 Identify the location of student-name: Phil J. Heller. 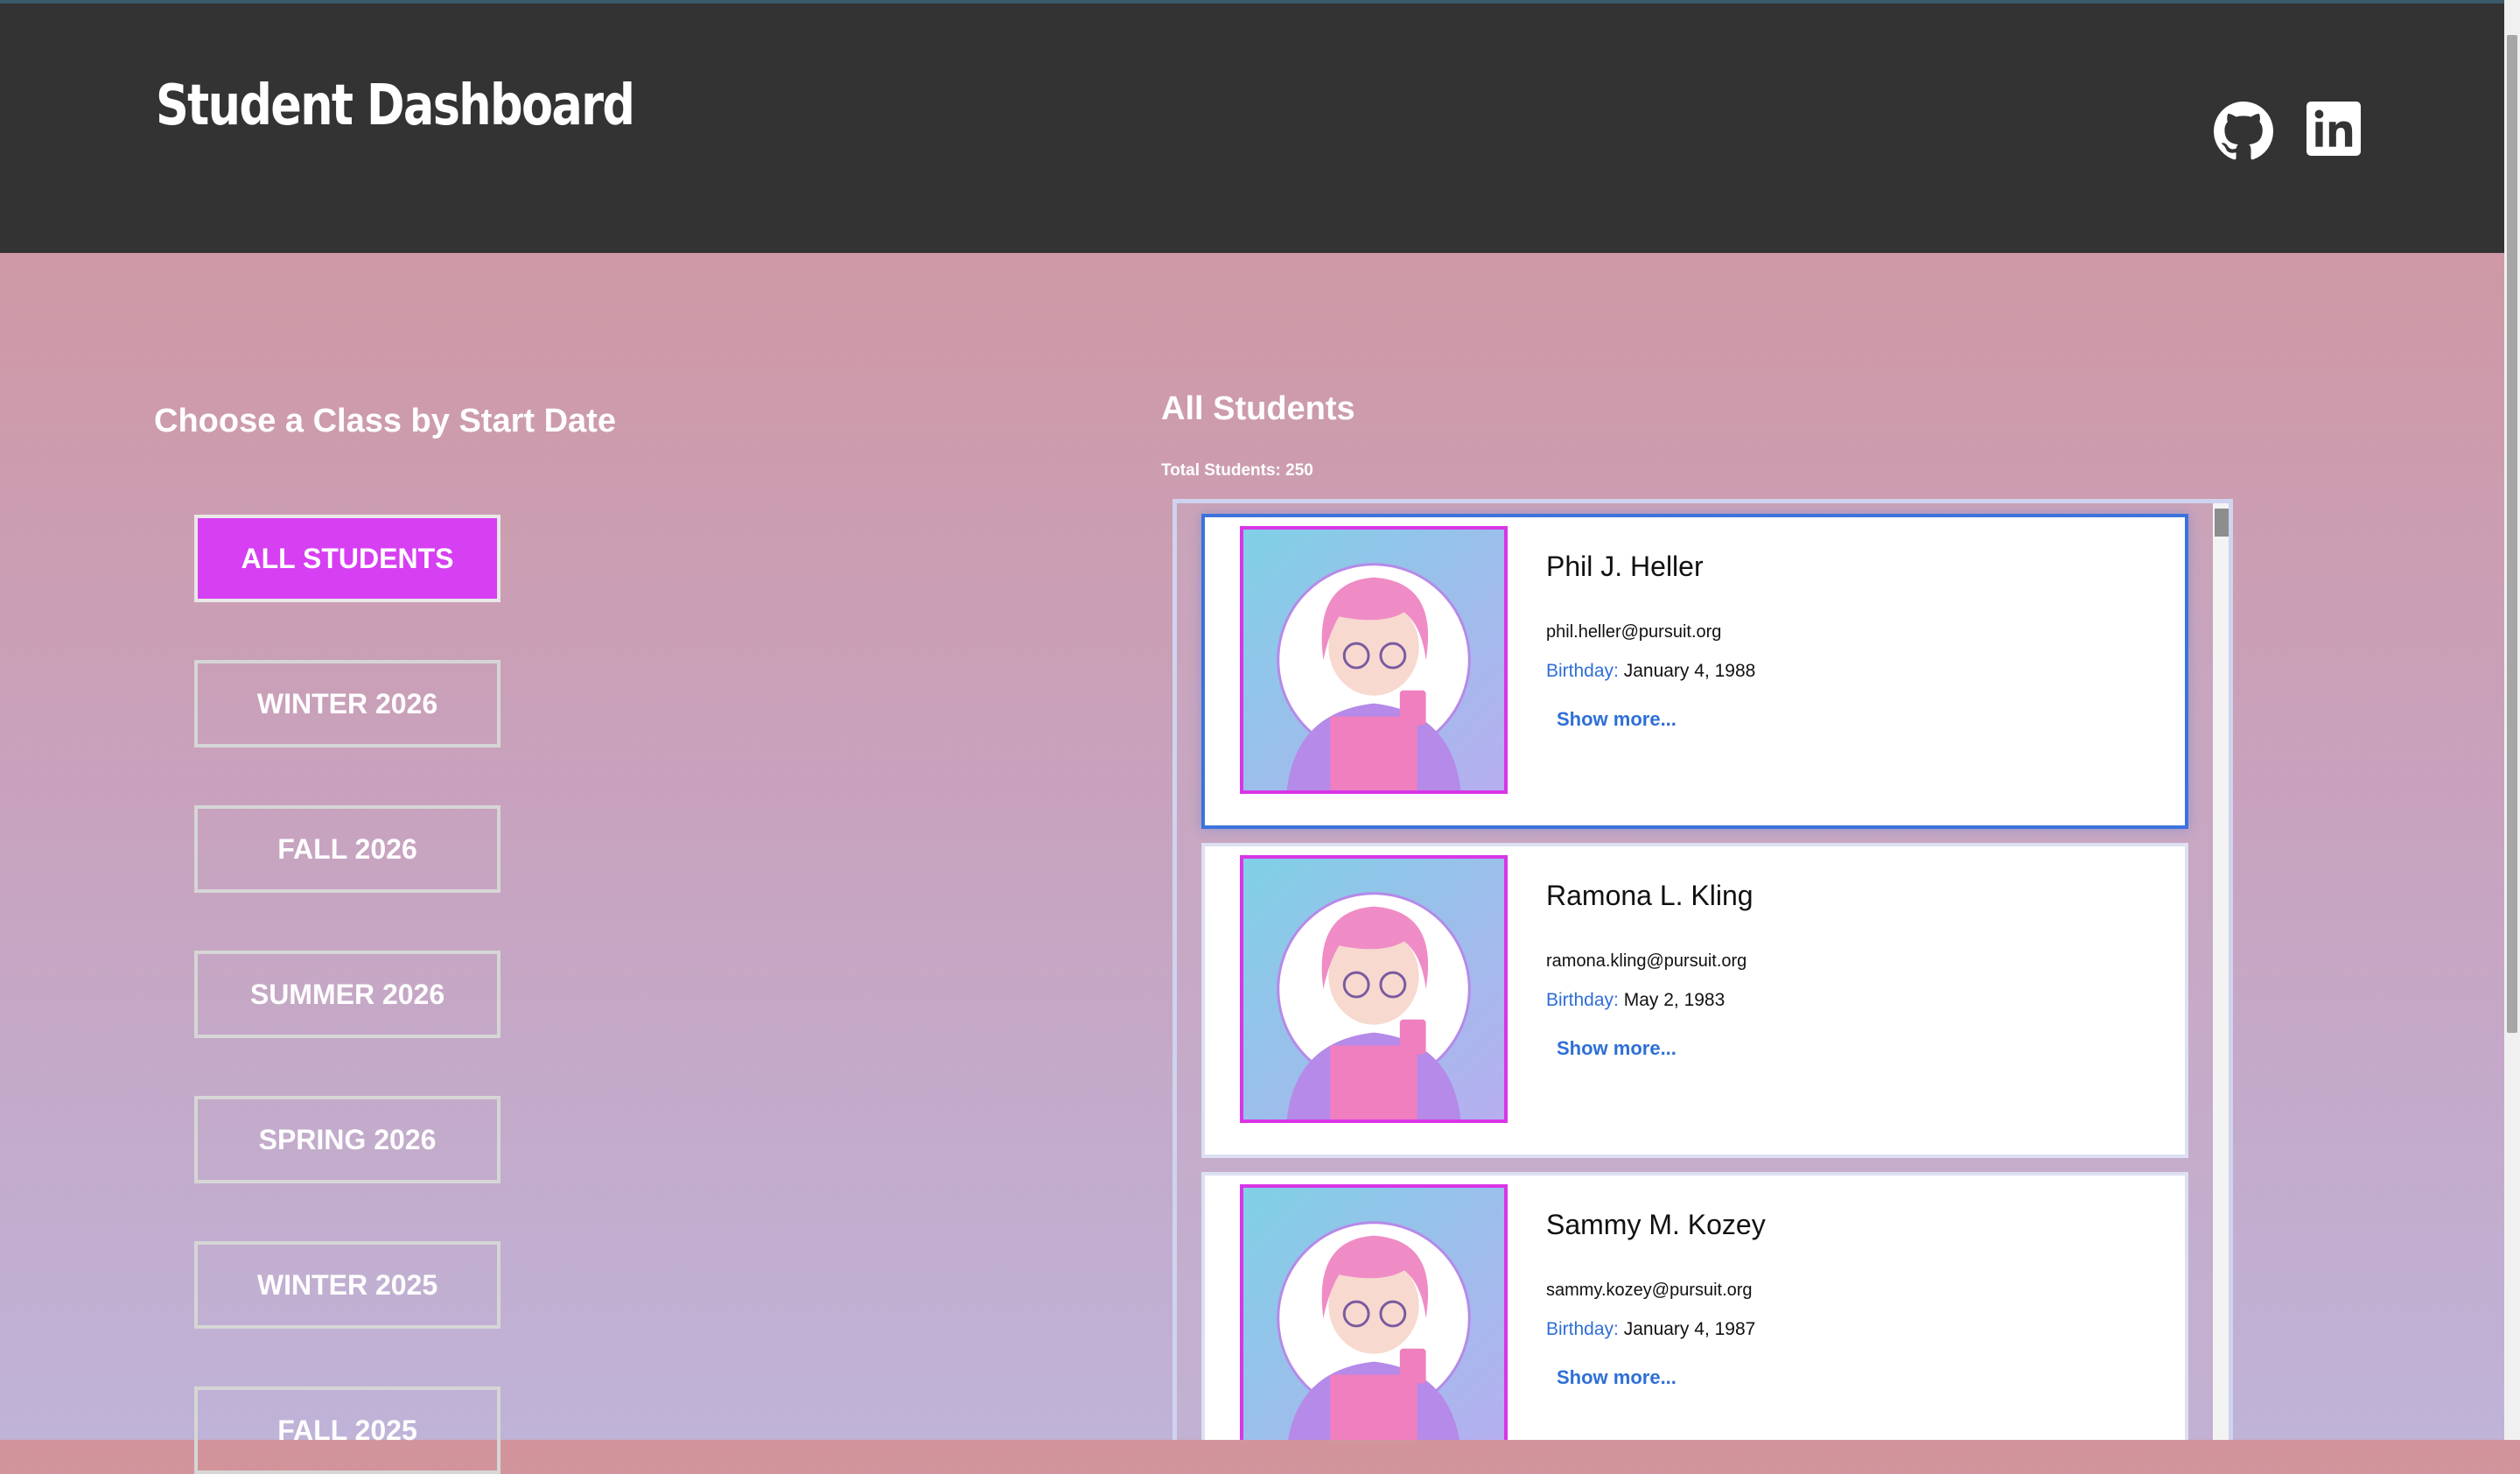
(1625, 566).